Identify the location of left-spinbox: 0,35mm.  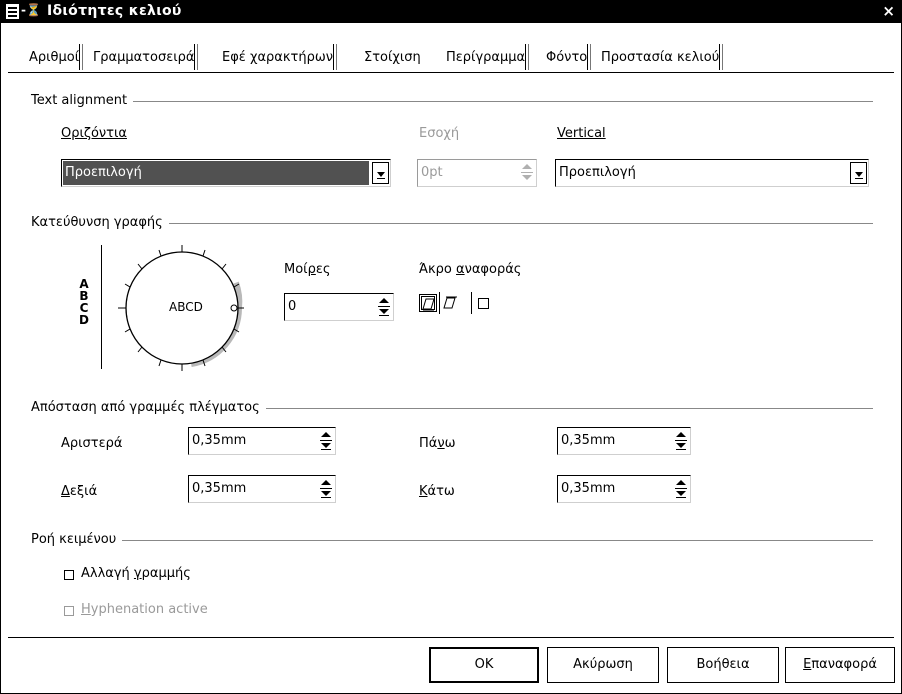
(262, 441).